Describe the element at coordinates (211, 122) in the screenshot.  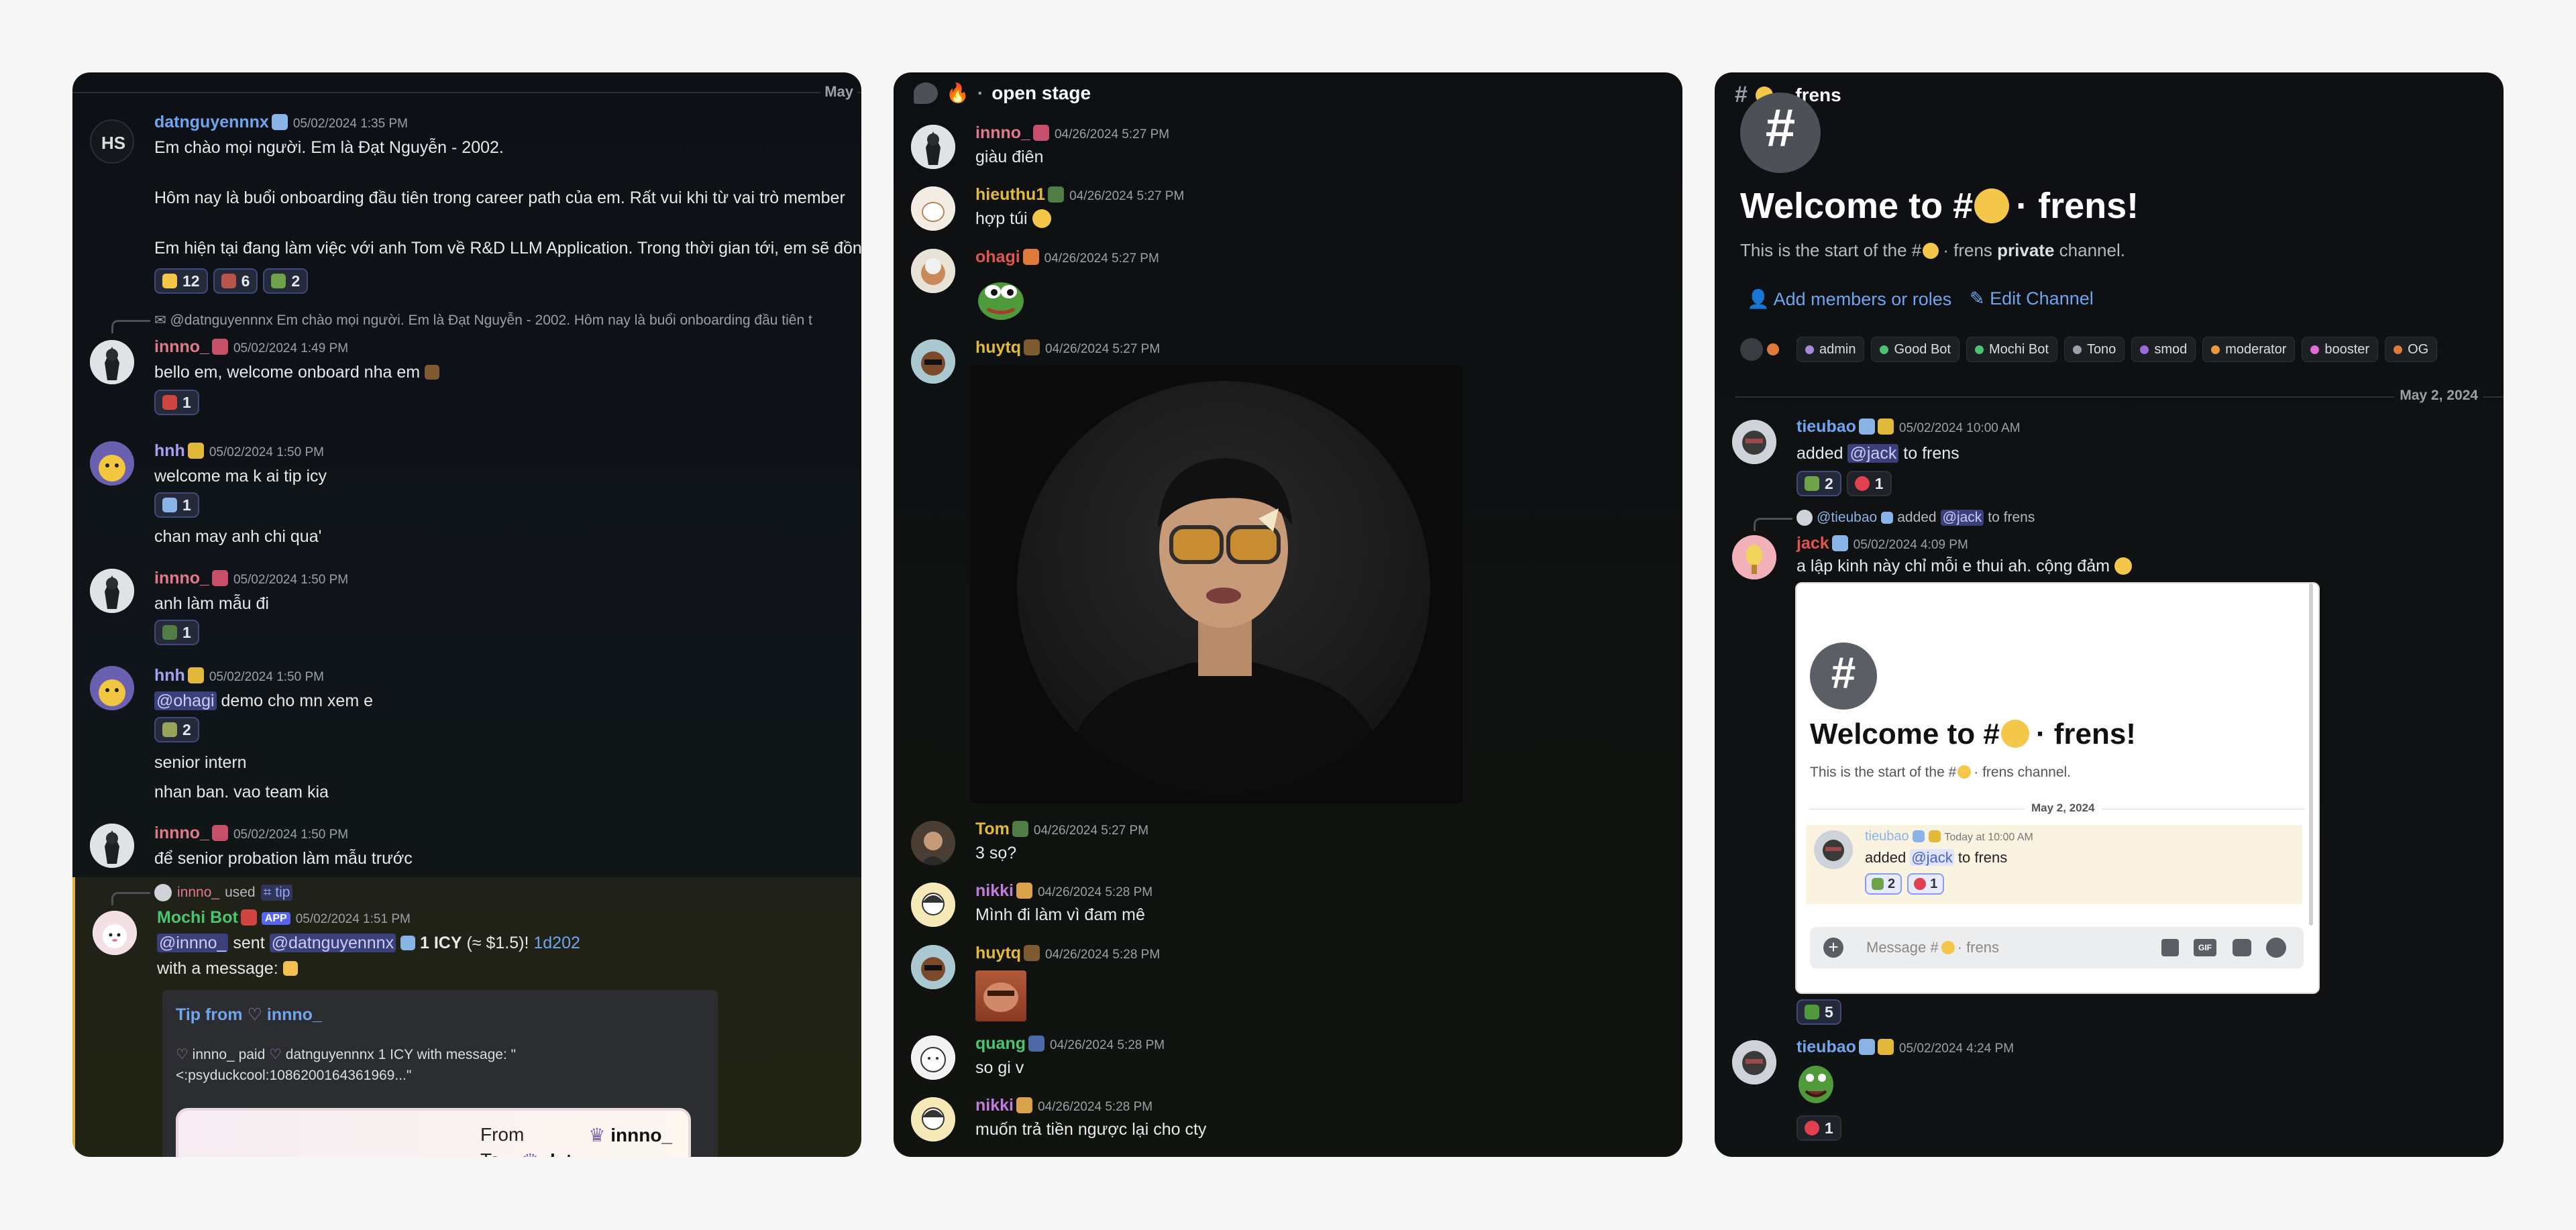
I see `username: datnguyennnx` at that location.